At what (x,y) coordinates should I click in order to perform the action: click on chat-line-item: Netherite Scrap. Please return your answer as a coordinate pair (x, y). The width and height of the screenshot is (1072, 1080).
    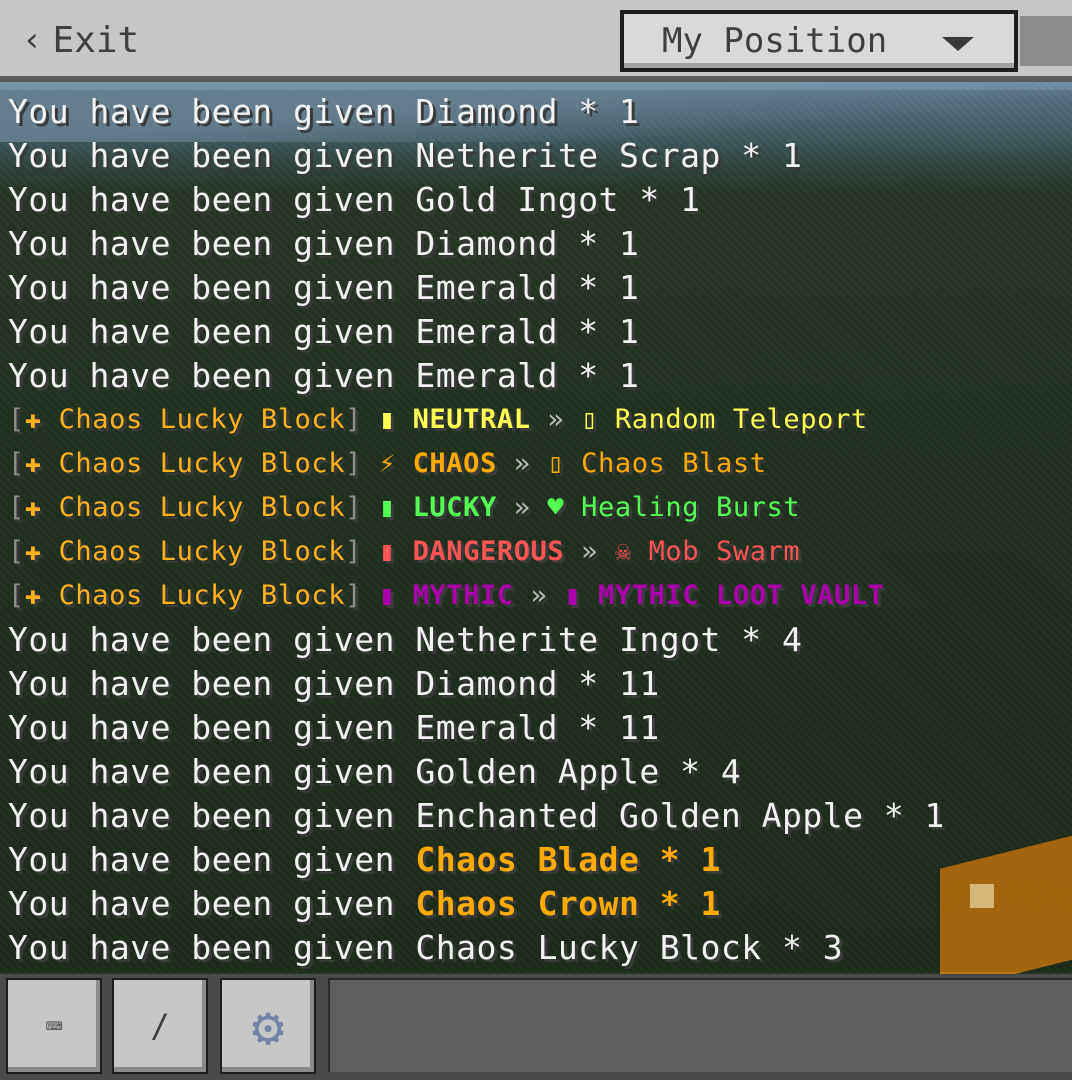
    Looking at the image, I should click on (568, 155).